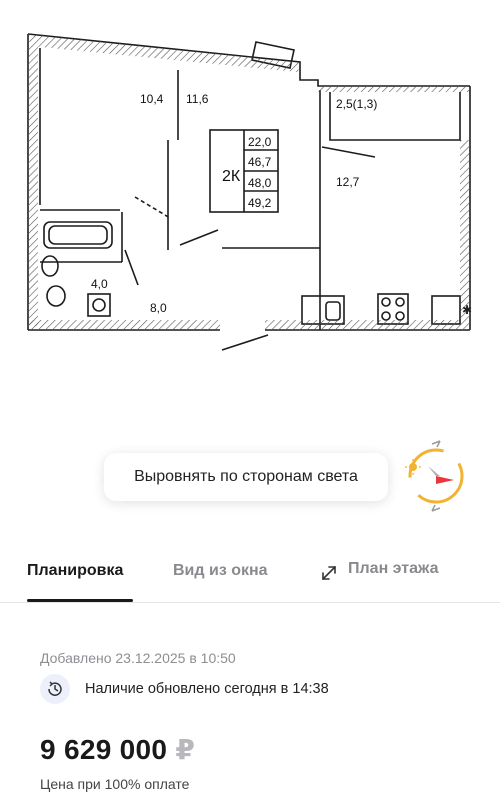  I want to click on orientation-label: Выровнять по сторонам света, so click(246, 476).